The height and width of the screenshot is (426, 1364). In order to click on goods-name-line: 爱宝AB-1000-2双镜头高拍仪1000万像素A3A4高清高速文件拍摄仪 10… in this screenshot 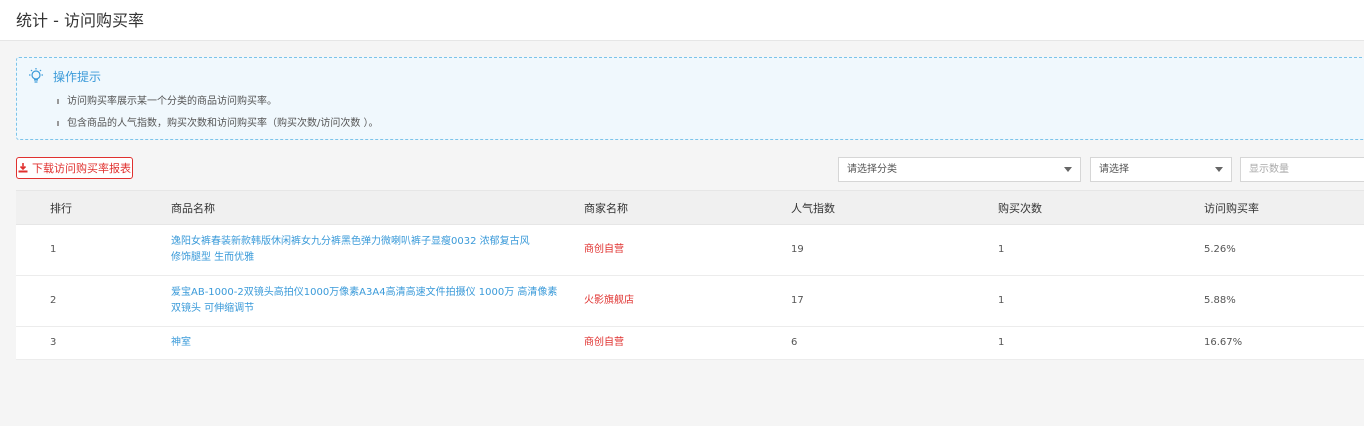, I will do `click(364, 292)`.